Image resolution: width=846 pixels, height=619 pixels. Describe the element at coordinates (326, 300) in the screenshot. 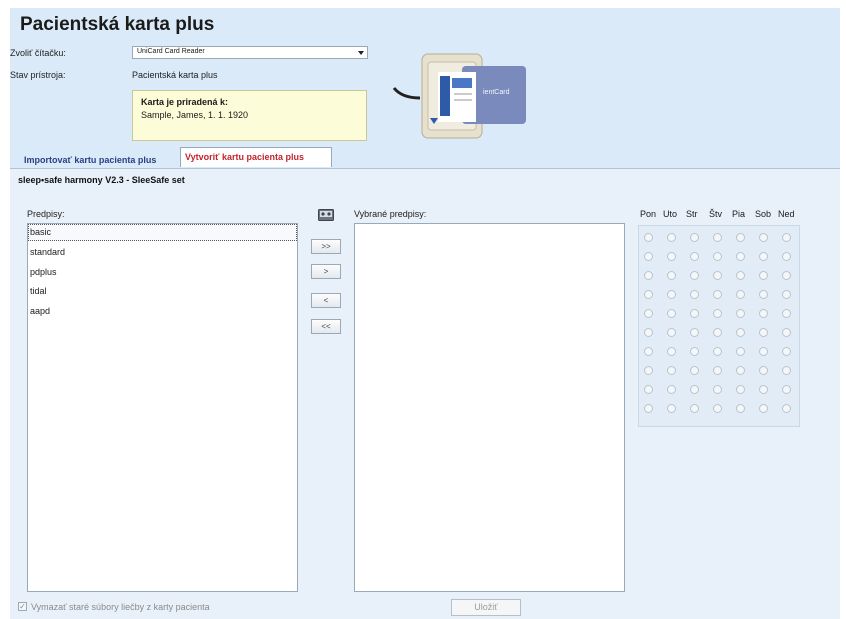

I see `remove-button: <` at that location.